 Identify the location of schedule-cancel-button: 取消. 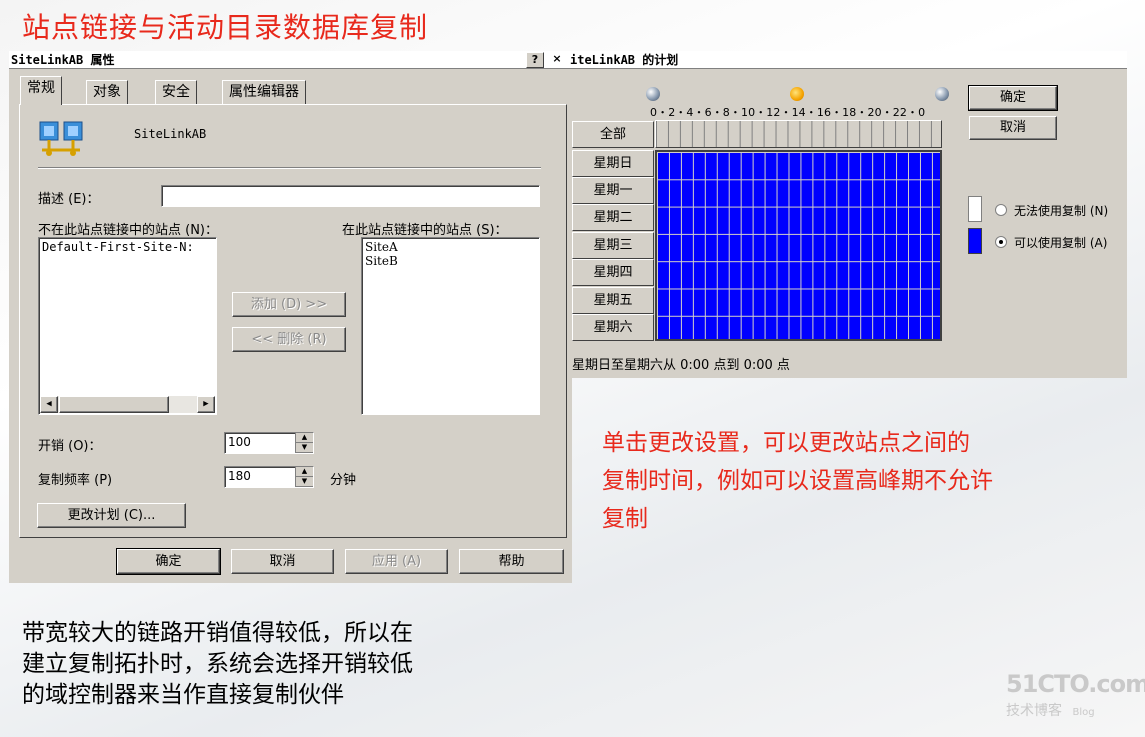
(1013, 128).